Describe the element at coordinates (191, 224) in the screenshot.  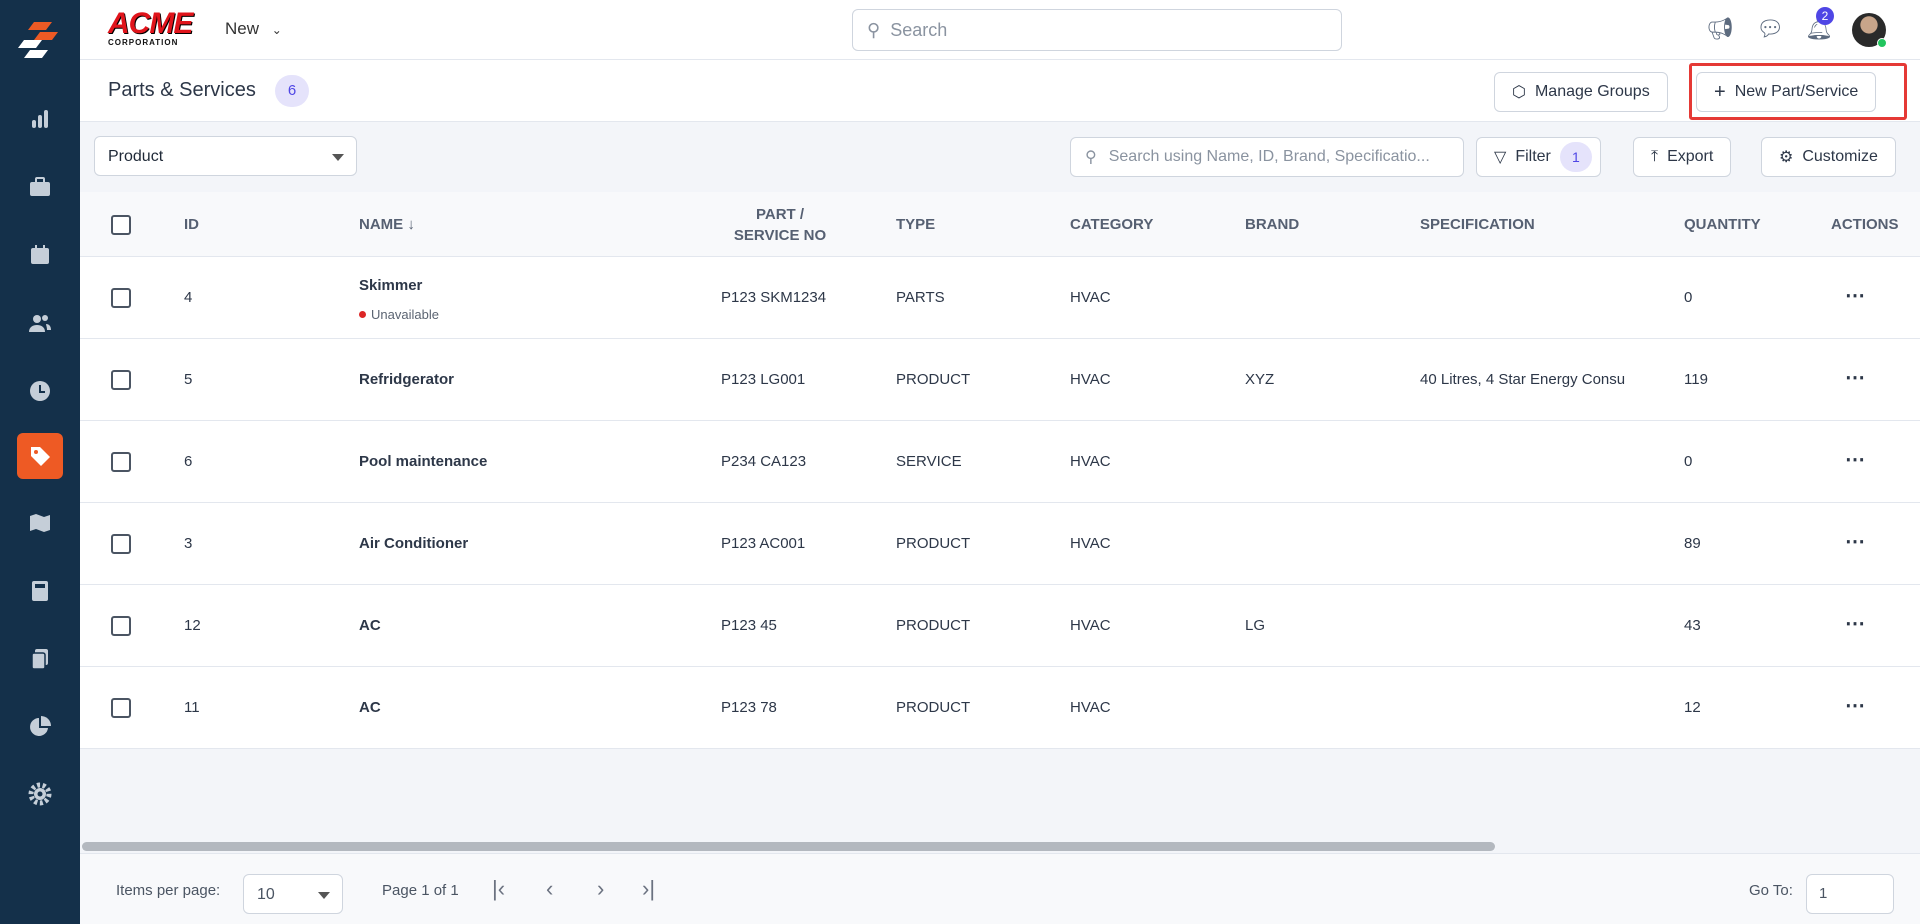
I see `col-id: ID` at that location.